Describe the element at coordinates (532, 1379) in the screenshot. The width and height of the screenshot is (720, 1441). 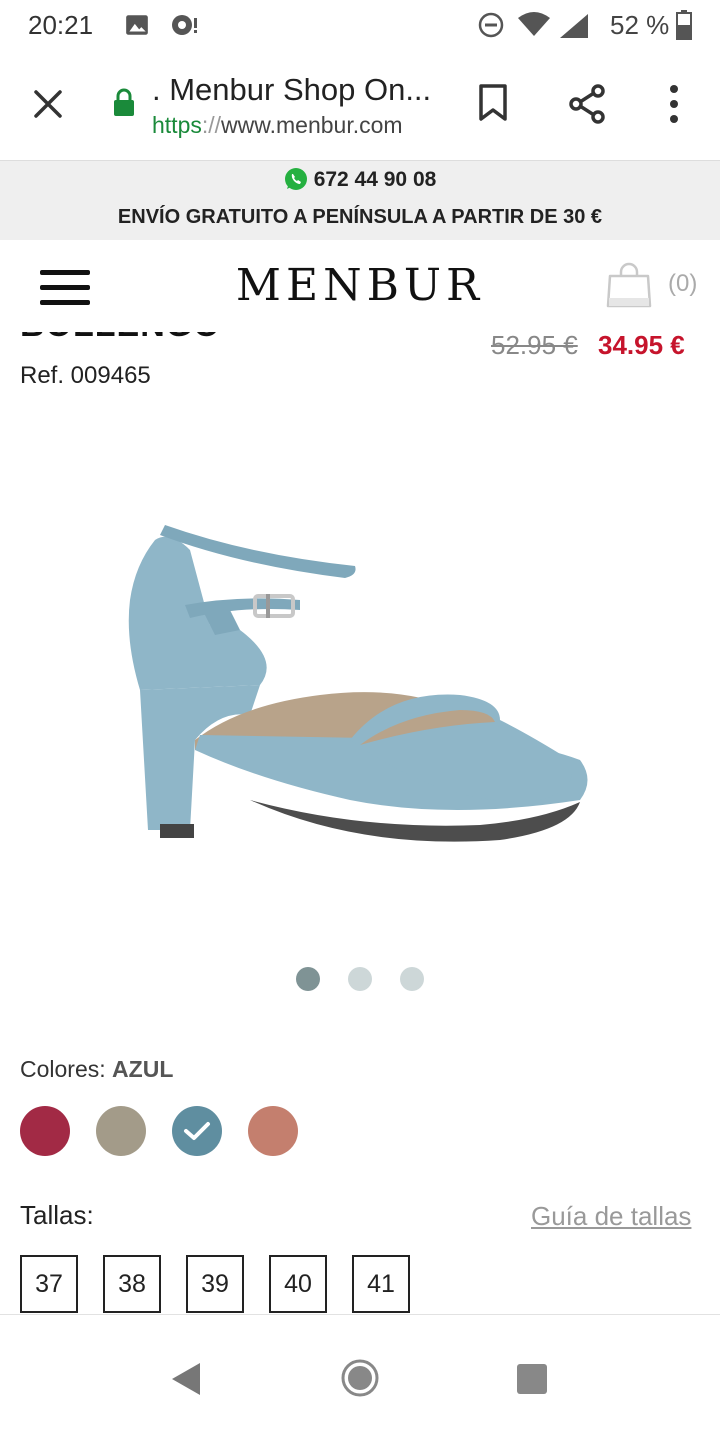
I see `recents-icon` at that location.